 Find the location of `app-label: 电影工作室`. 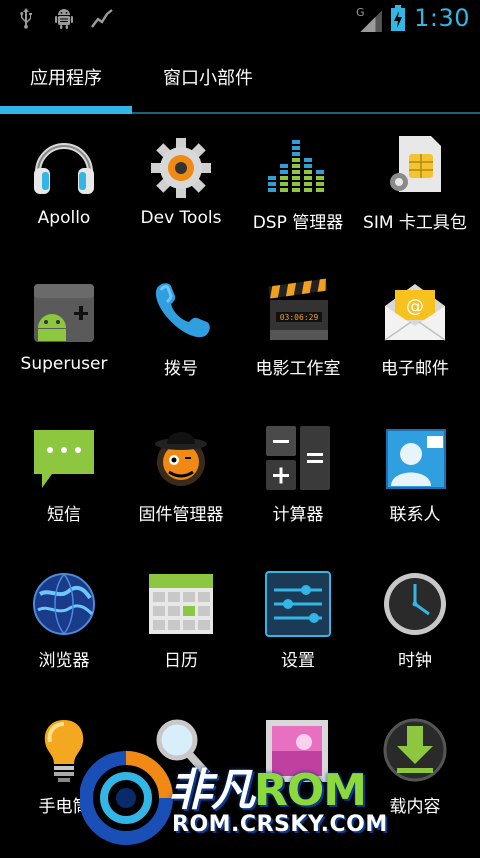

app-label: 电影工作室 is located at coordinates (298, 369).